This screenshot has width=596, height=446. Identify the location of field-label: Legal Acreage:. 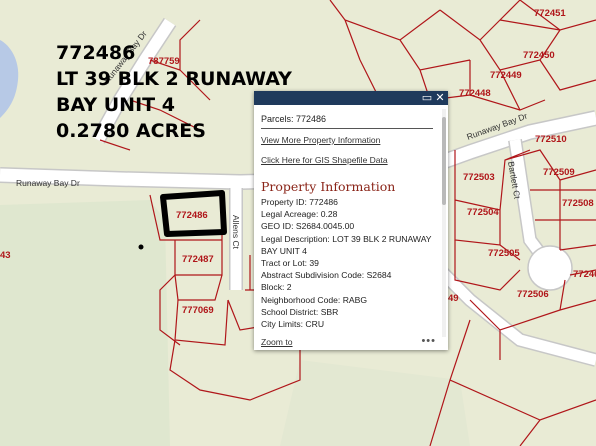
(290, 214).